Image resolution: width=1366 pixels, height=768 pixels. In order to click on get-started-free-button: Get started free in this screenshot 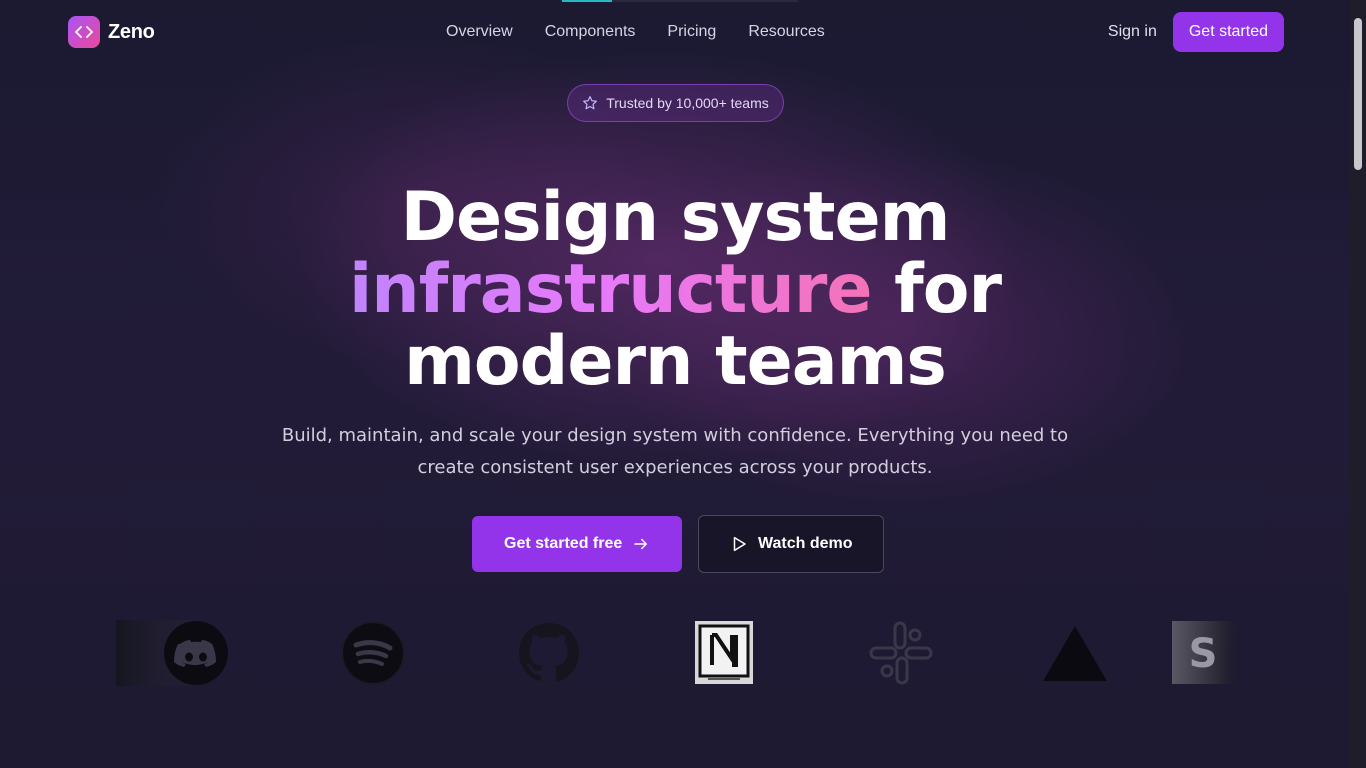, I will do `click(577, 544)`.